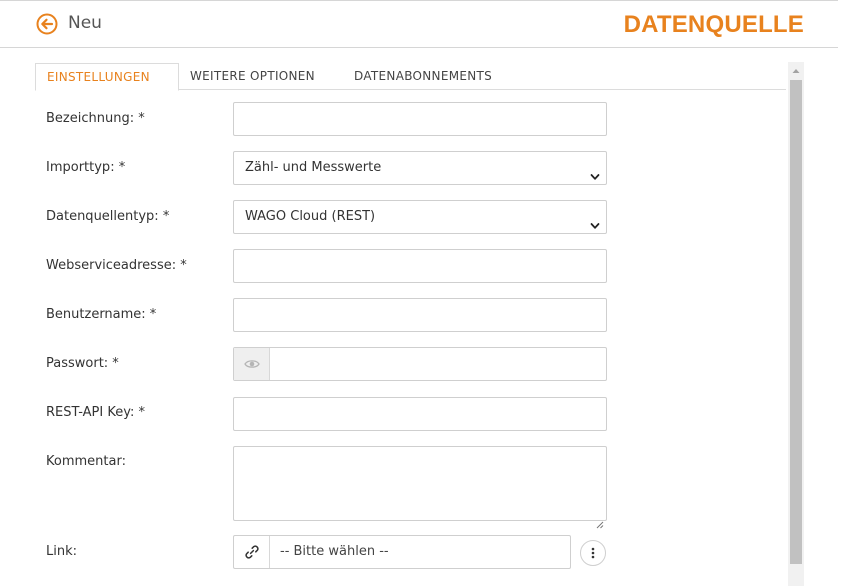 The image size is (844, 586). Describe the element at coordinates (252, 76) in the screenshot. I see `tab-weitere-optionen: WEITERE OPTIONEN` at that location.